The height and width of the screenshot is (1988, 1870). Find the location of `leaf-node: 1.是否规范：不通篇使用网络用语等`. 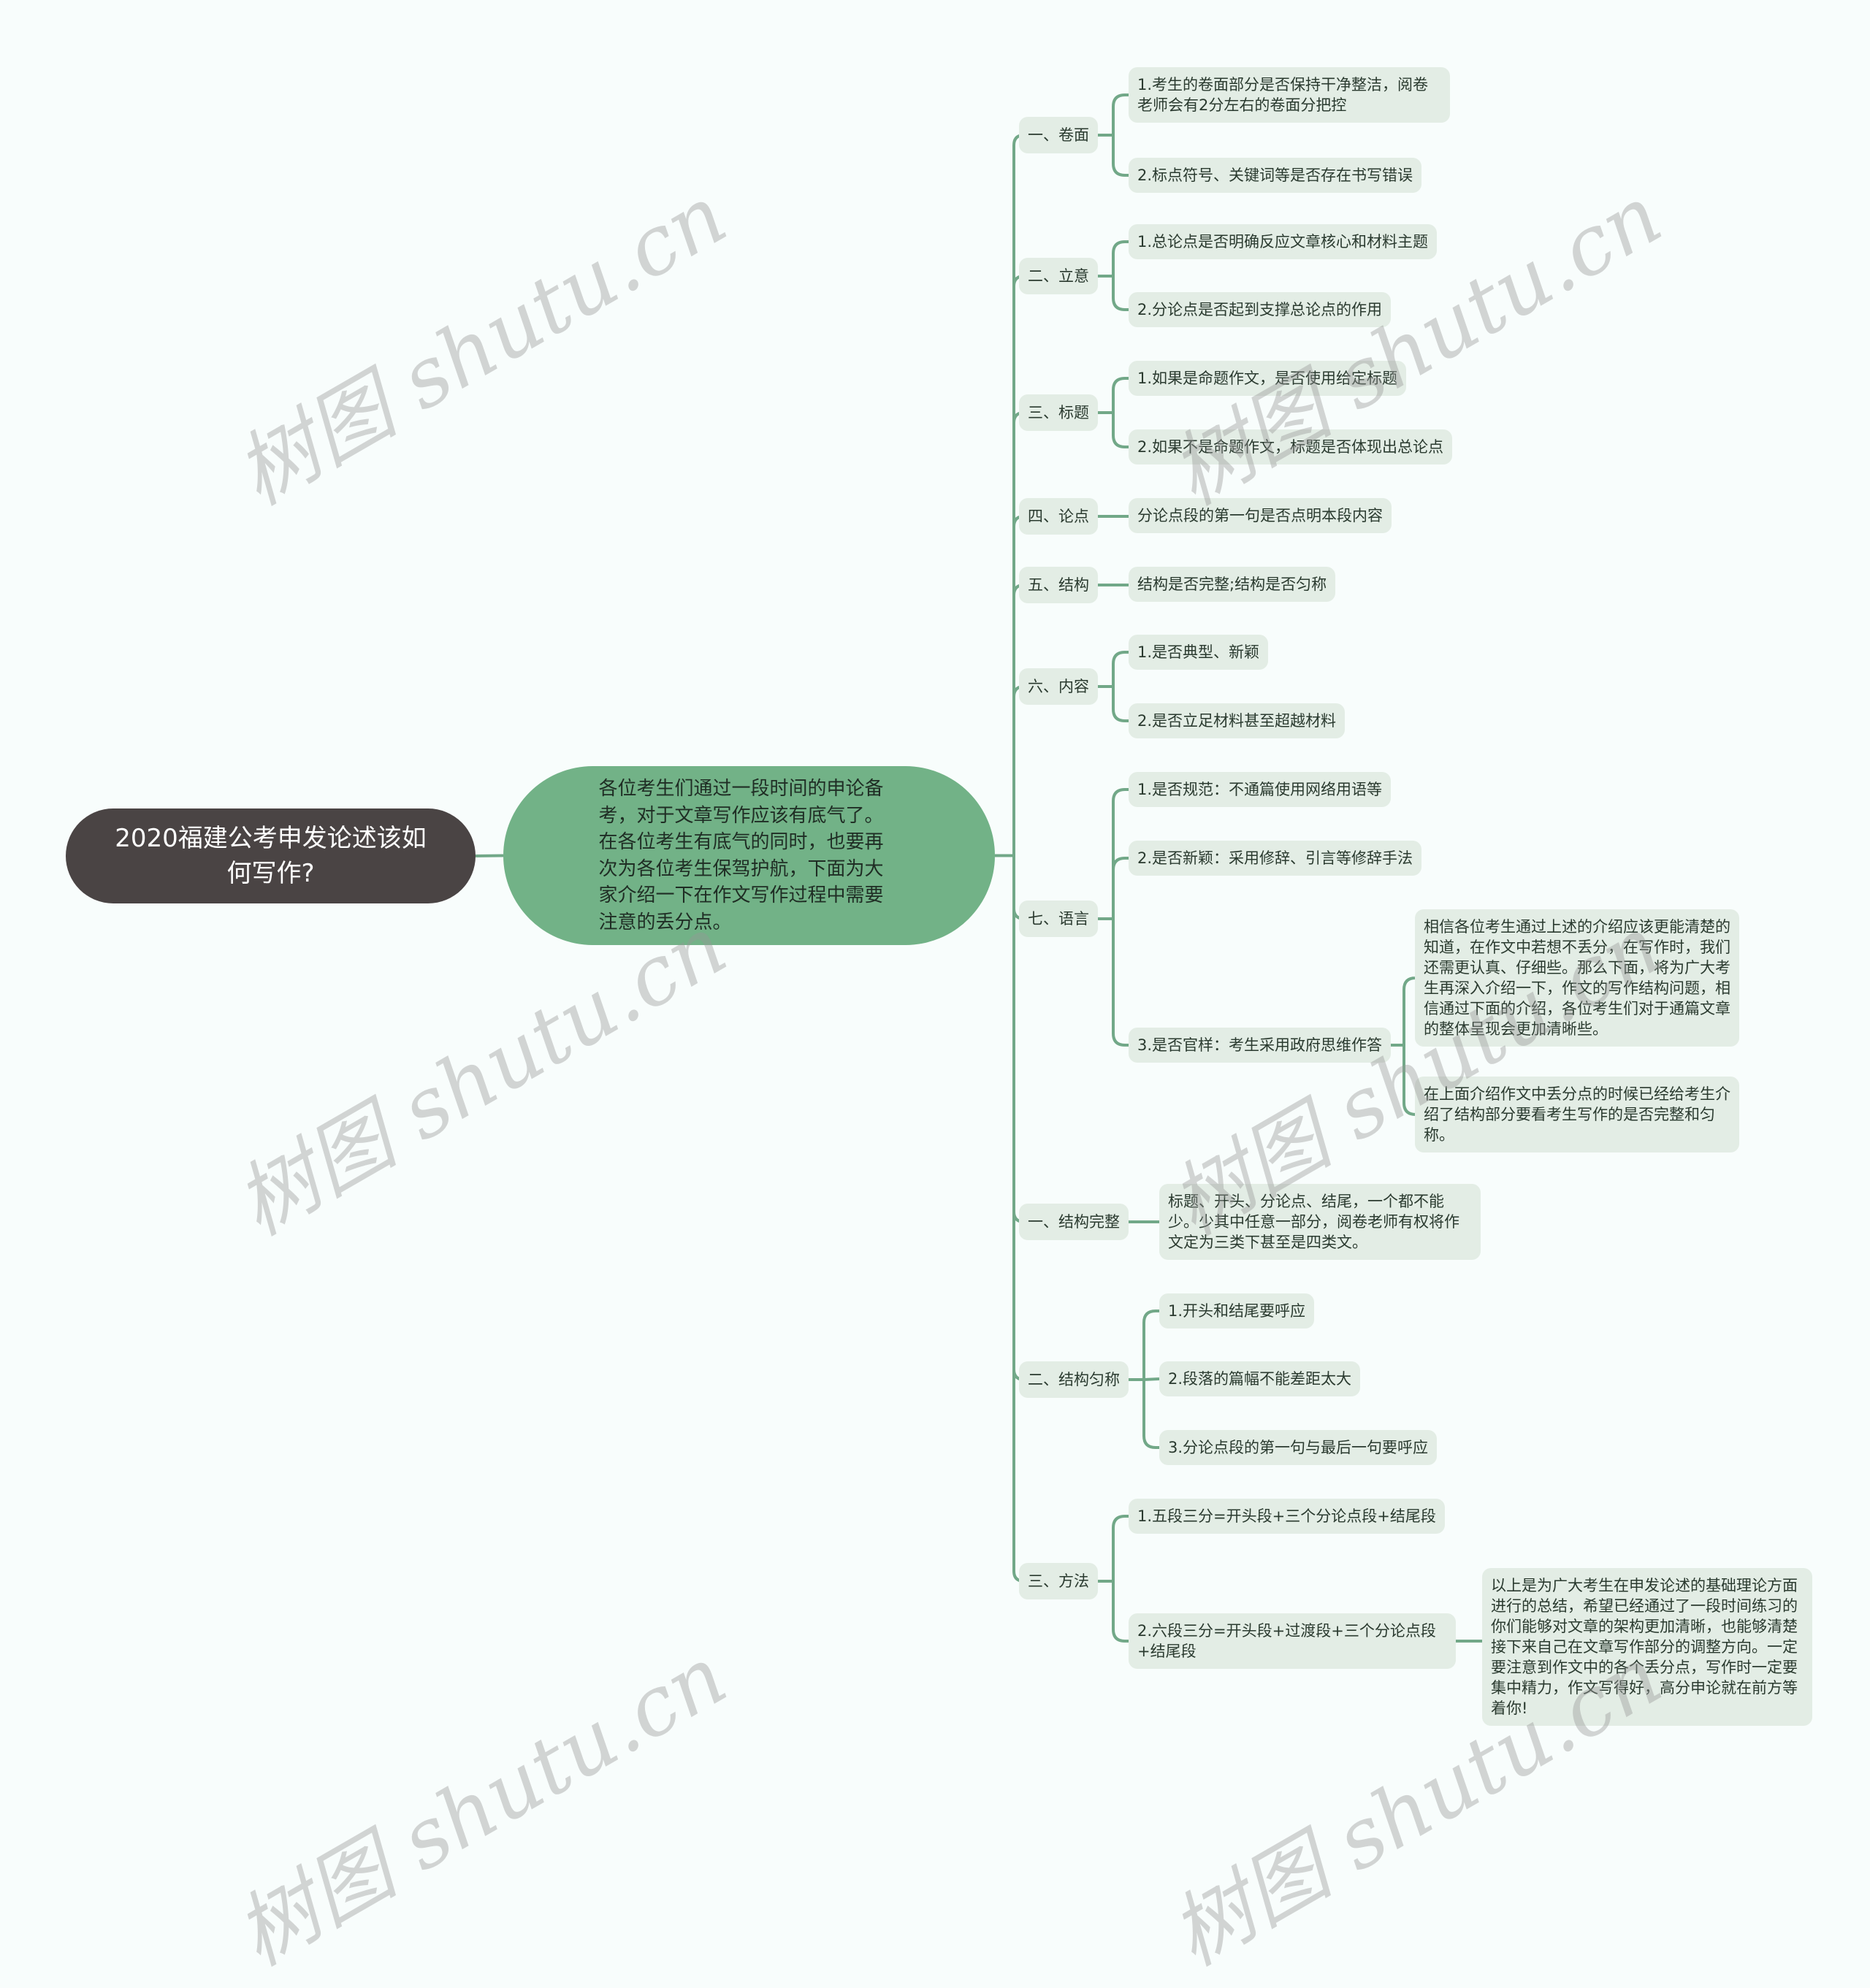

leaf-node: 1.是否规范：不通篇使用网络用语等 is located at coordinates (1260, 789).